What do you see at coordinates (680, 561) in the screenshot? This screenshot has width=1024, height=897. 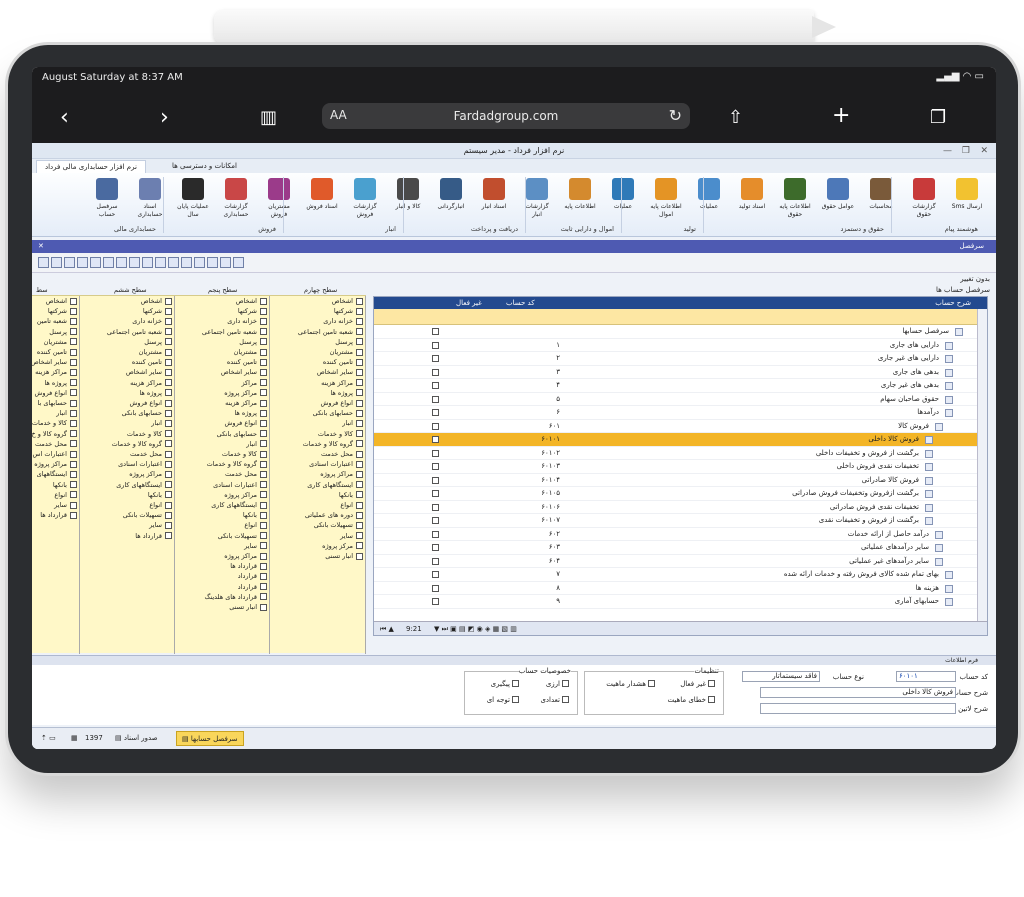 I see `tree-row: ۶۰۴ سایر درآمدهای غیر عملیاتی` at bounding box center [680, 561].